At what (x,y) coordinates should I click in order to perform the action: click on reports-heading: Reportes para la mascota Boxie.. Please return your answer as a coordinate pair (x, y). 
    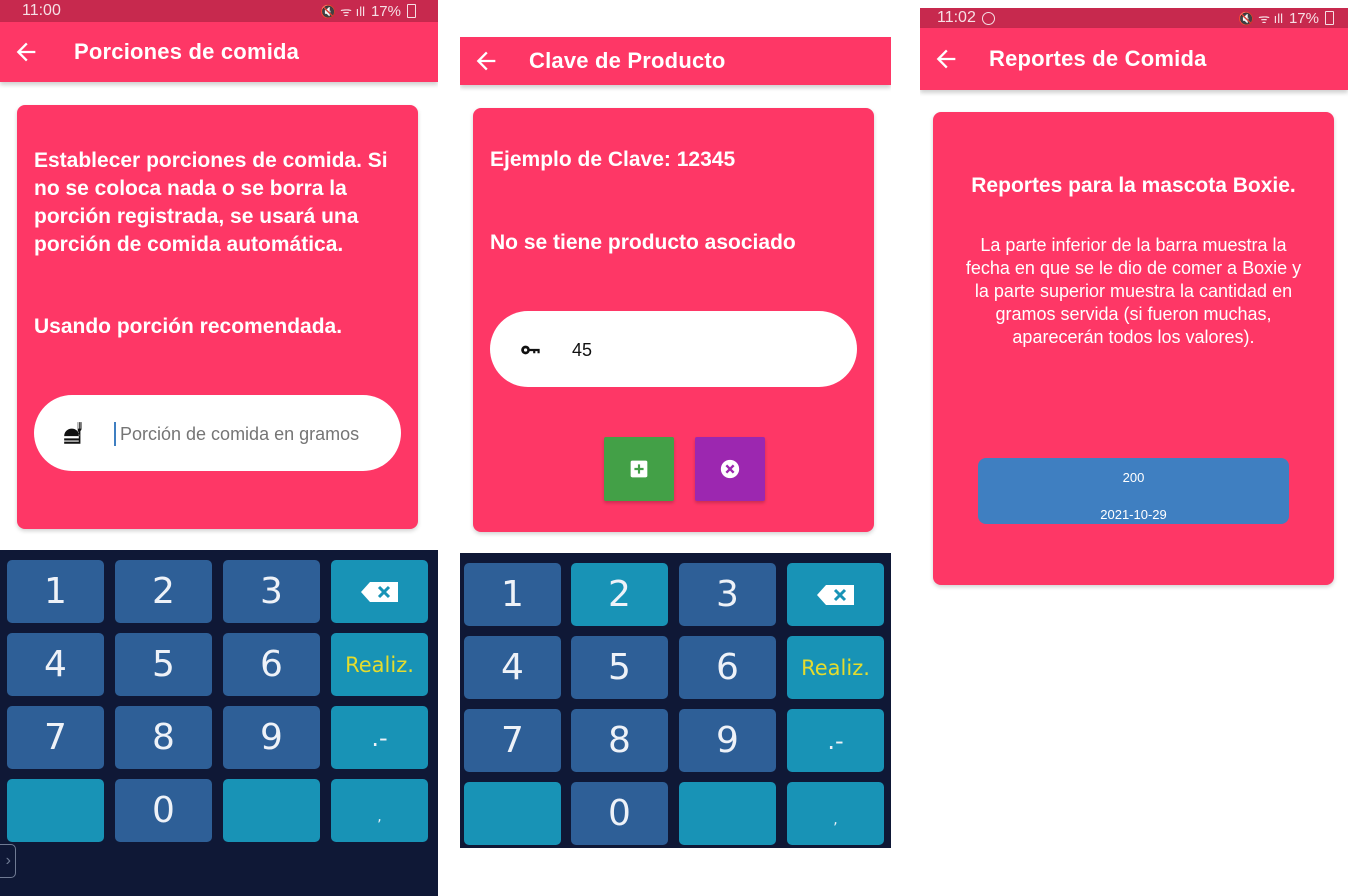
    Looking at the image, I should click on (1133, 185).